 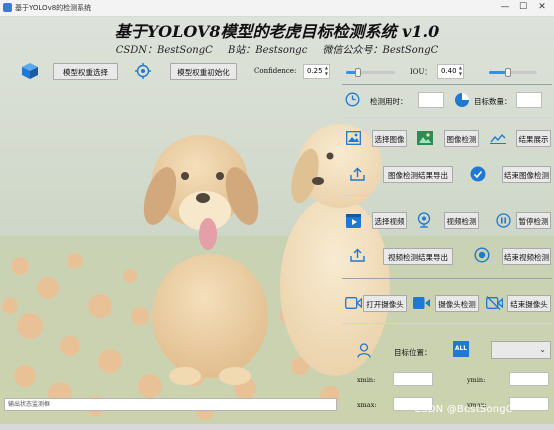 I want to click on check-circle-icon, so click(x=478, y=174).